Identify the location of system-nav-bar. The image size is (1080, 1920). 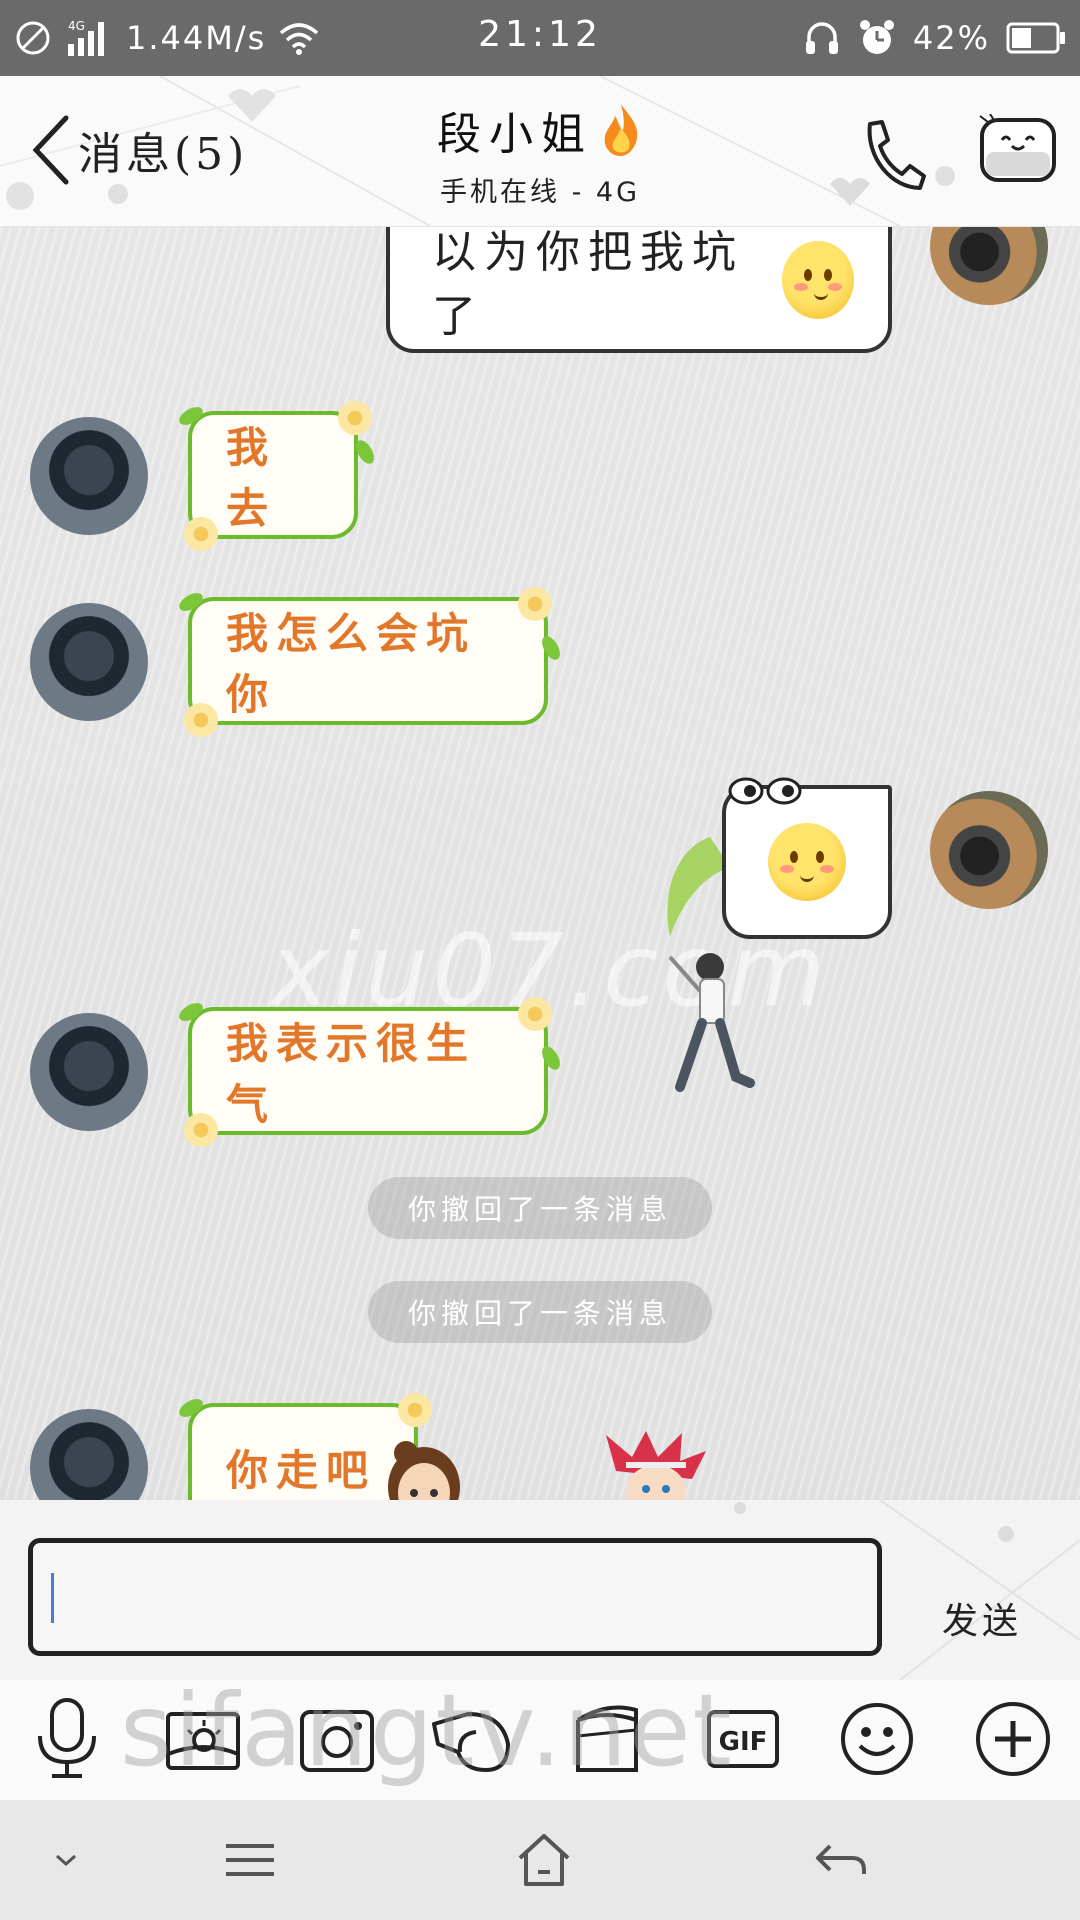
(540, 1860).